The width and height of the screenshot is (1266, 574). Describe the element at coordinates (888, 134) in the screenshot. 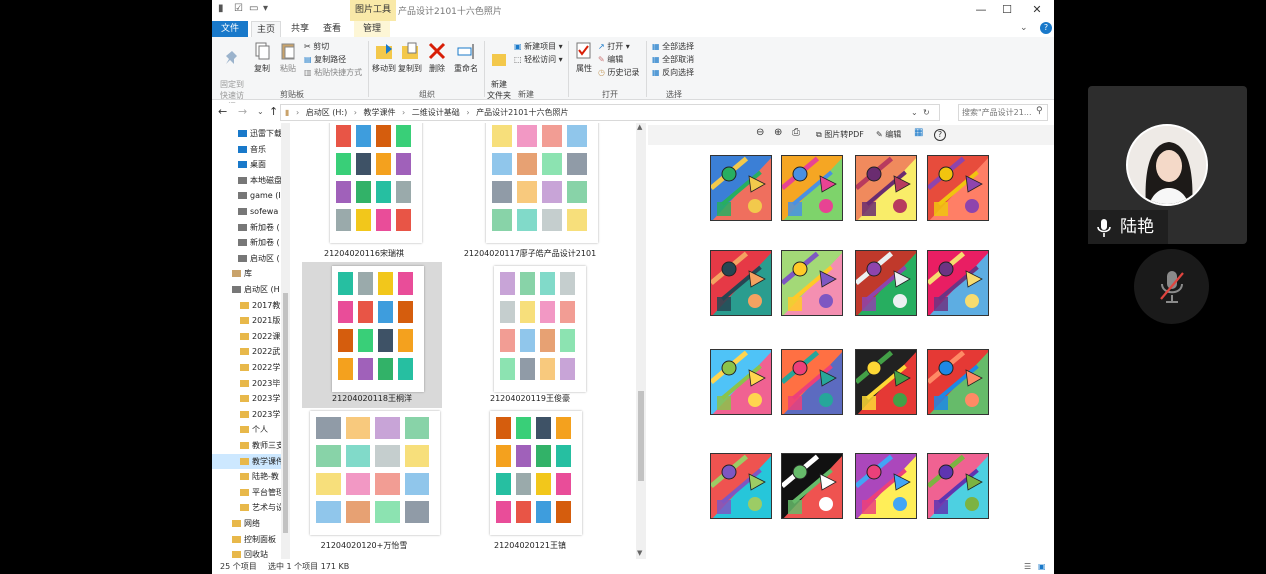

I see `preview-edit-button: ✎ 编辑` at that location.